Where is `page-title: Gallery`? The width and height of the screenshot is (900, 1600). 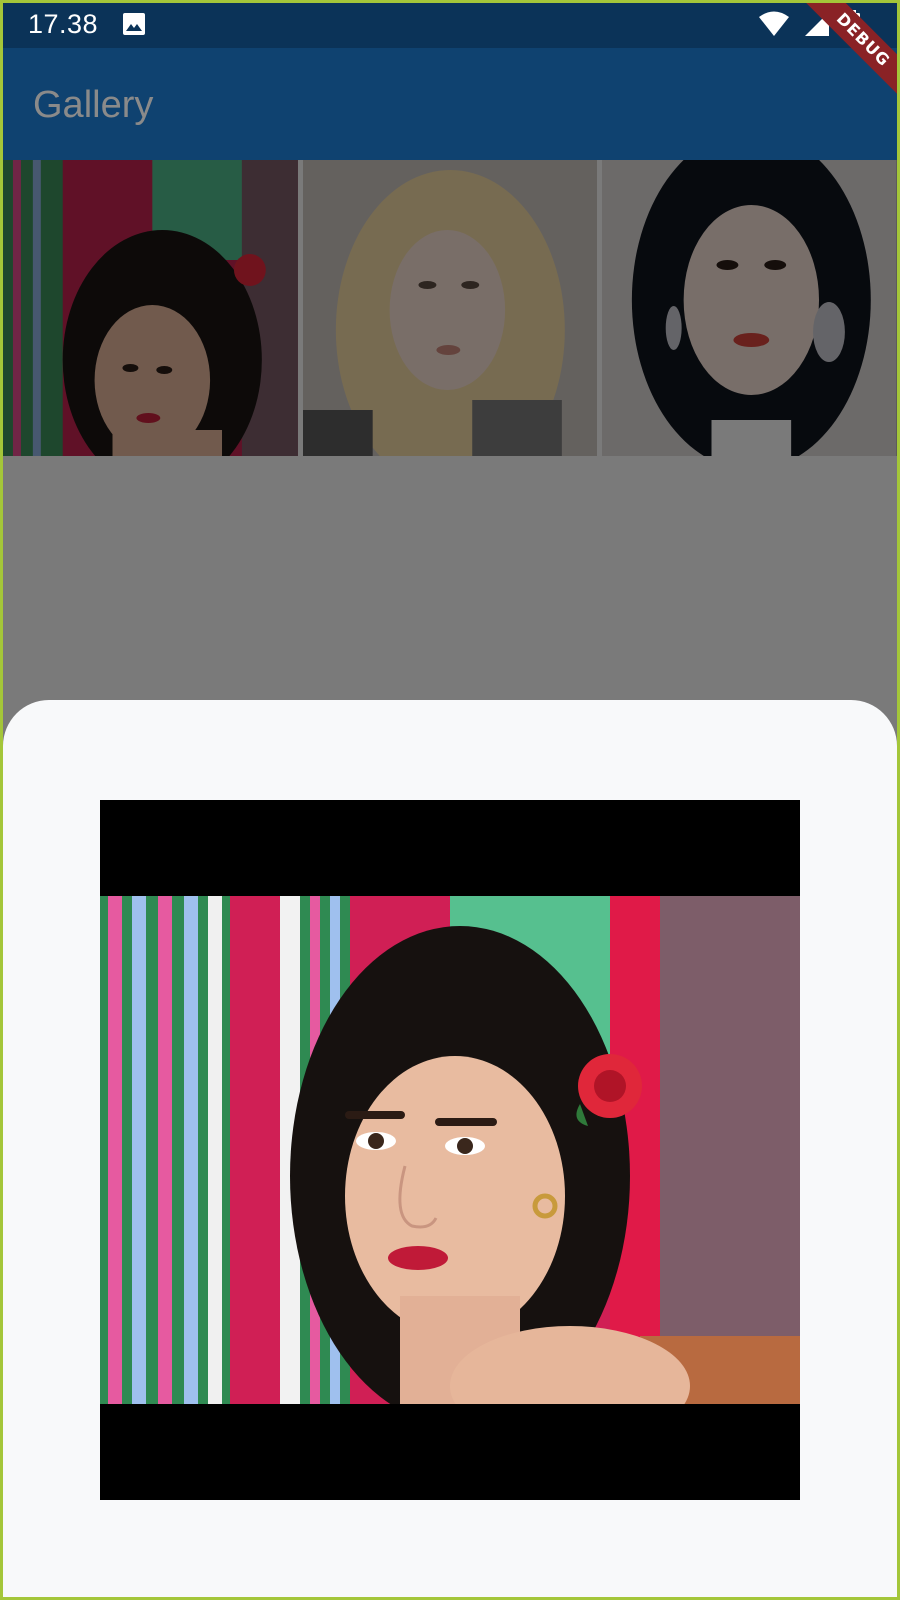
page-title: Gallery is located at coordinates (93, 105).